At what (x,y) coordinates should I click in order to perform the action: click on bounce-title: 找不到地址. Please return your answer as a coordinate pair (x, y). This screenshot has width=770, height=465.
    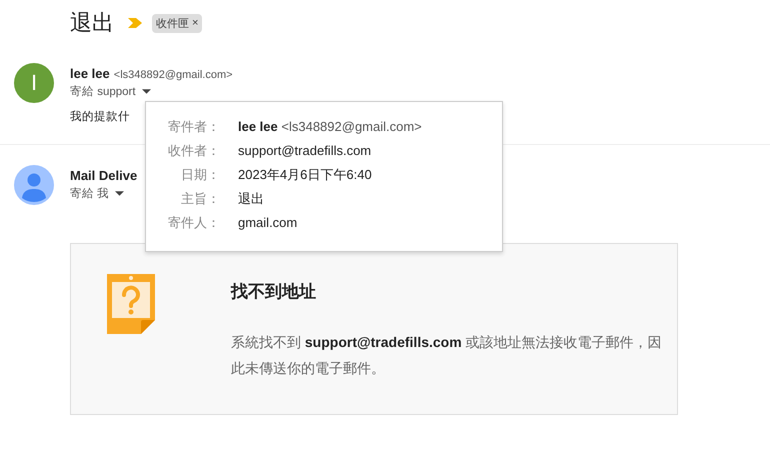
    Looking at the image, I should click on (274, 292).